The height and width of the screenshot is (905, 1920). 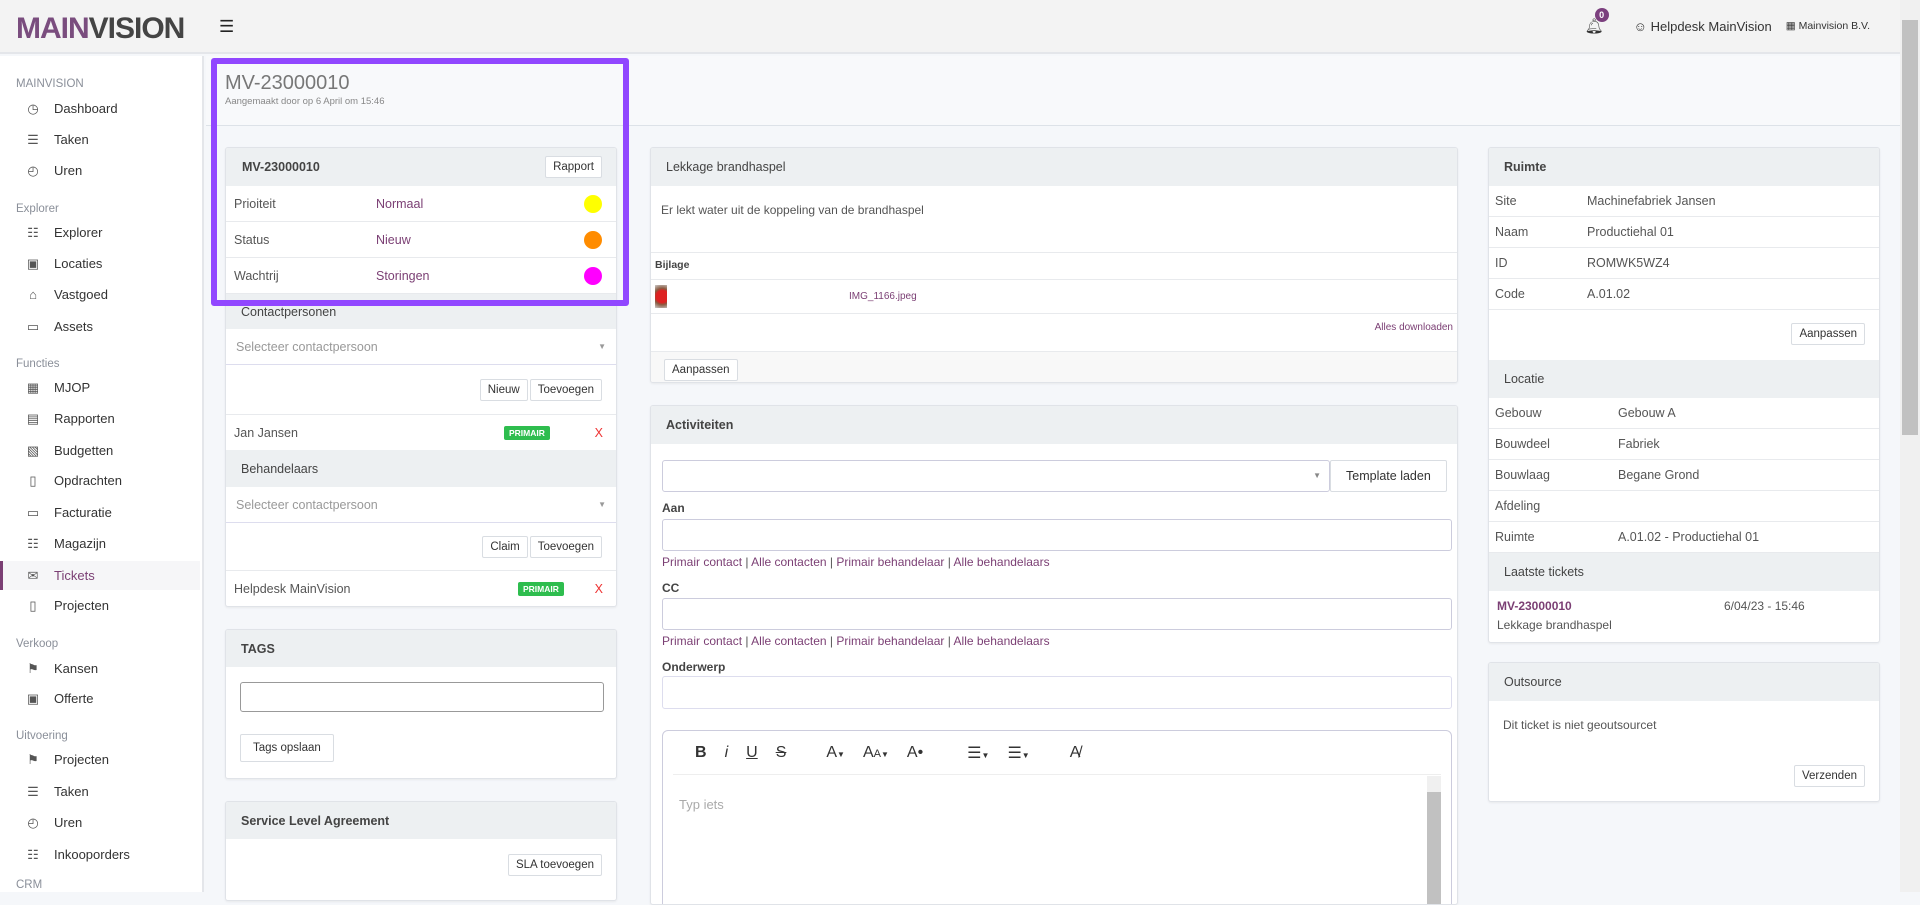 What do you see at coordinates (421, 588) in the screenshot?
I see `handler-row: Helpdesk MainVision PRIMAIR X` at bounding box center [421, 588].